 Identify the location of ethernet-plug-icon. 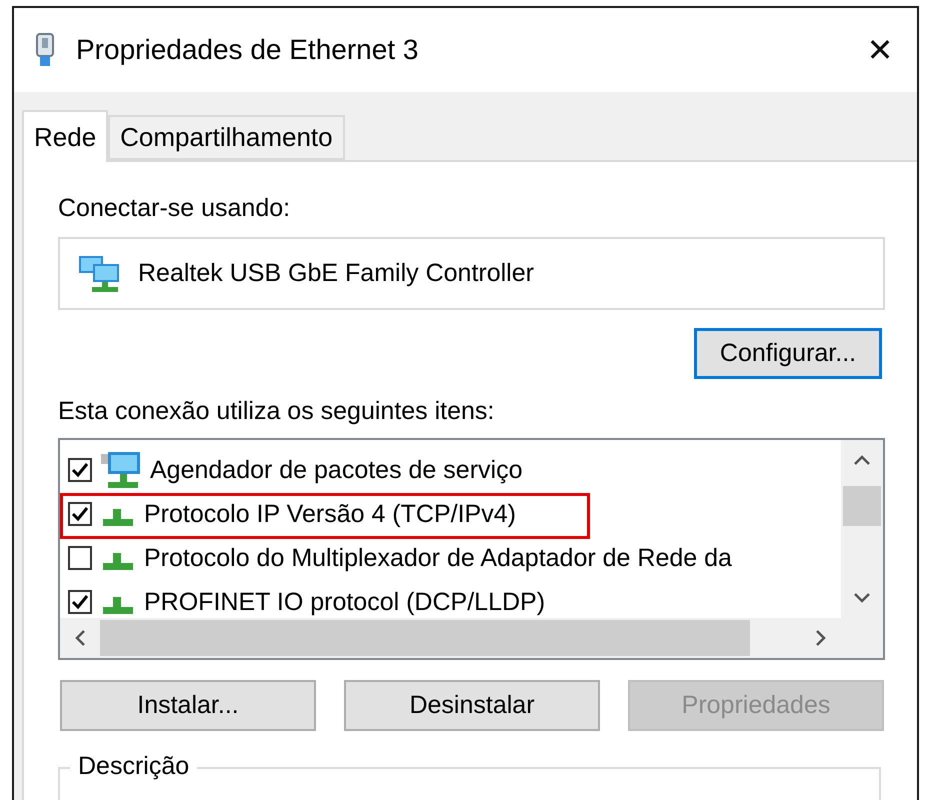
(45, 50).